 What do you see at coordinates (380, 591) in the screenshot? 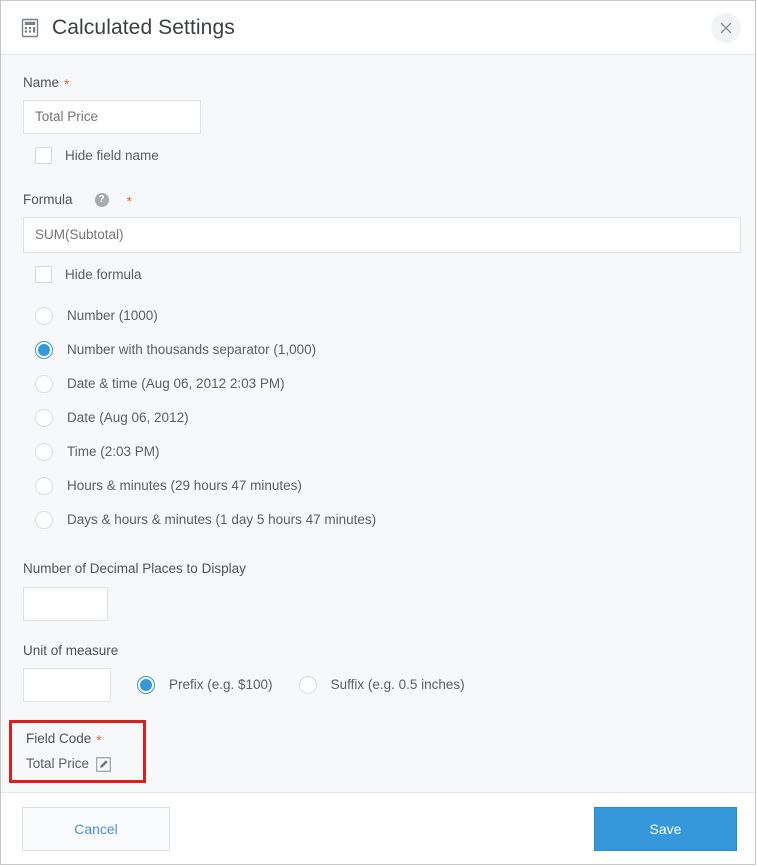
I see `decimal-places-section: Number of Decimal Places to Display` at bounding box center [380, 591].